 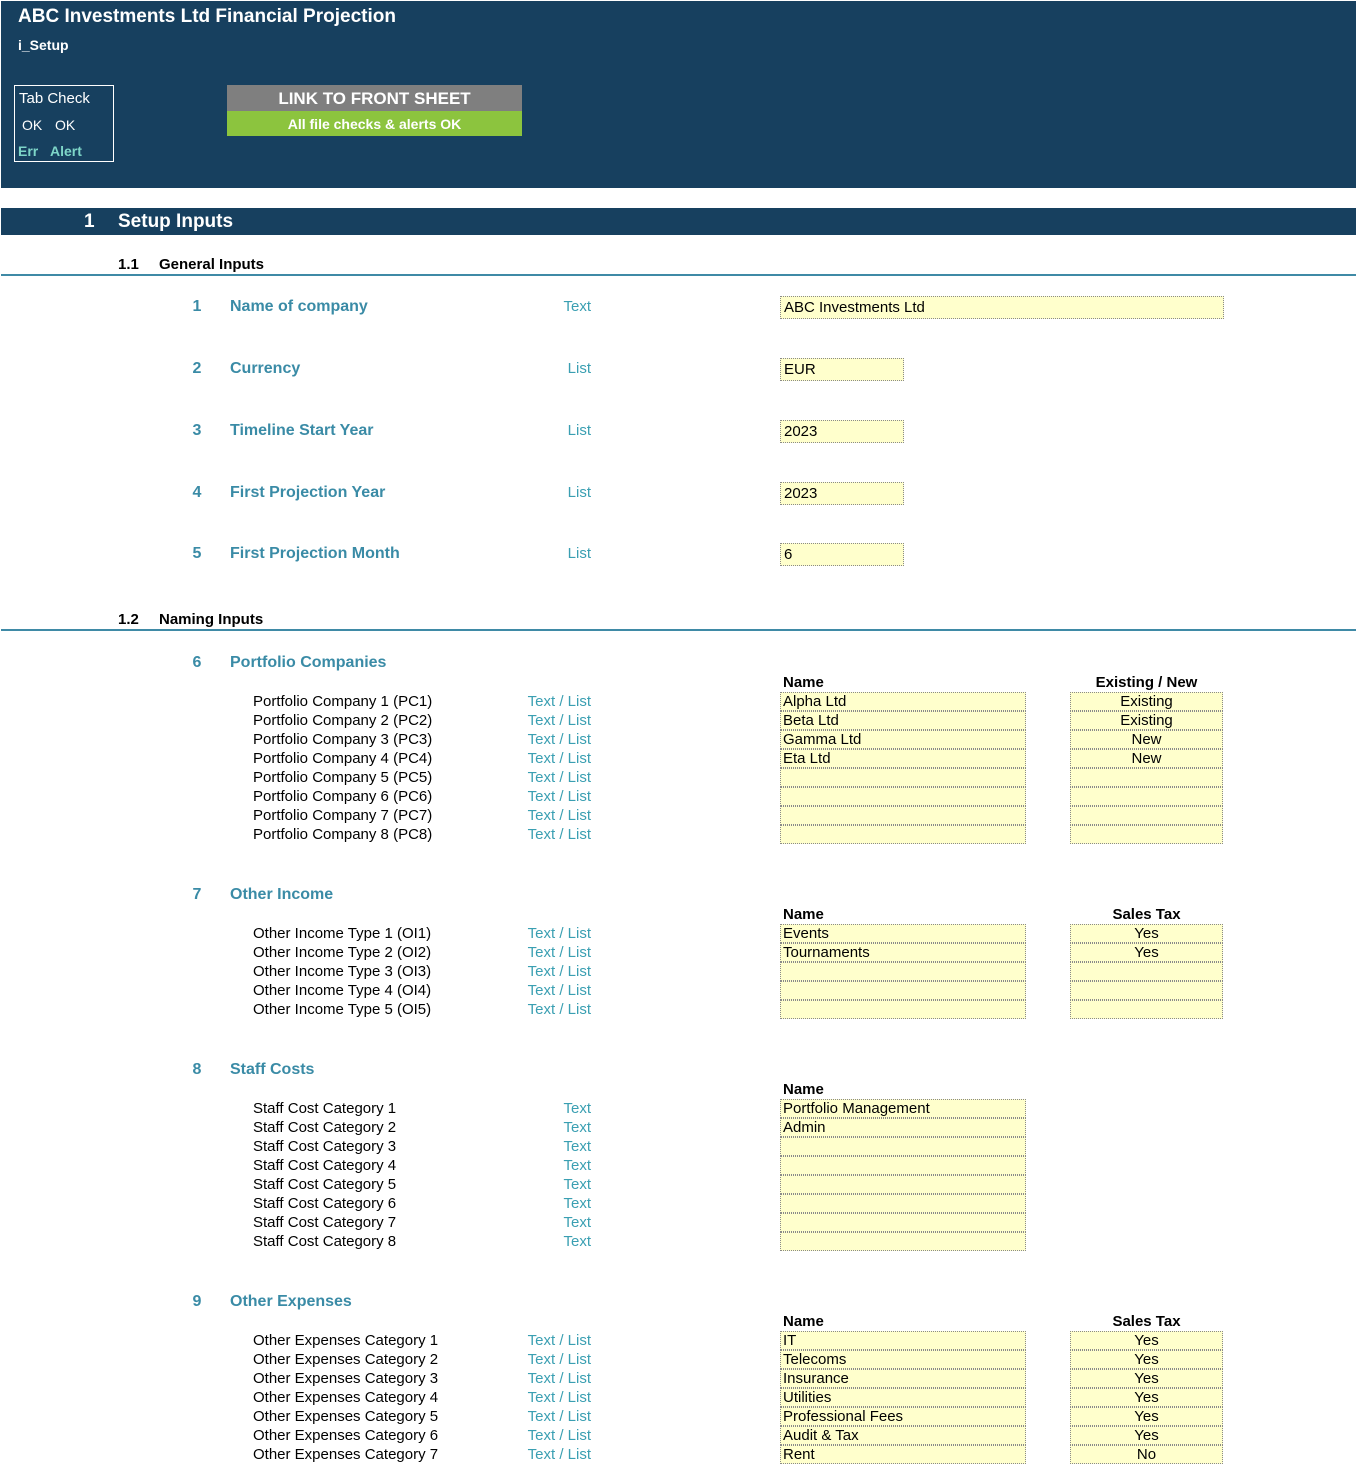 What do you see at coordinates (325, 1222) in the screenshot?
I see `row-label: Staff Cost Category 7` at bounding box center [325, 1222].